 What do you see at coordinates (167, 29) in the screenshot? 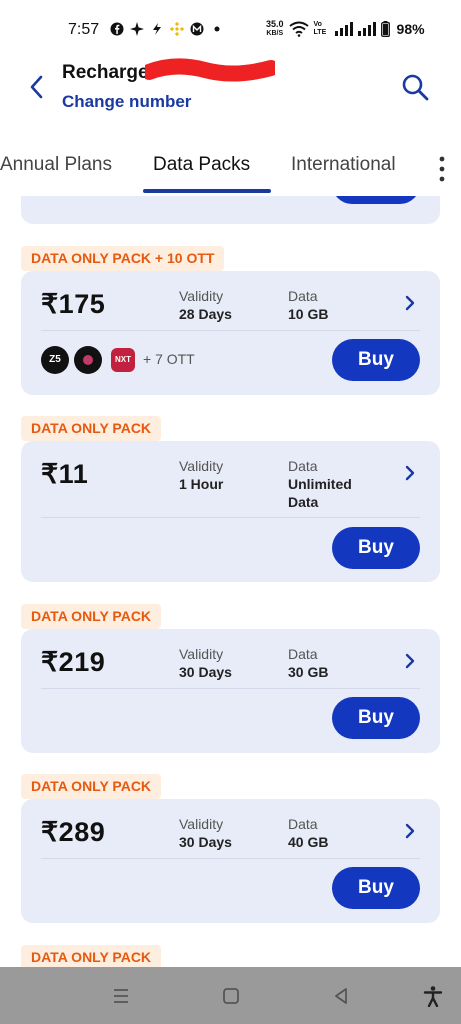
I see `notification-icons` at bounding box center [167, 29].